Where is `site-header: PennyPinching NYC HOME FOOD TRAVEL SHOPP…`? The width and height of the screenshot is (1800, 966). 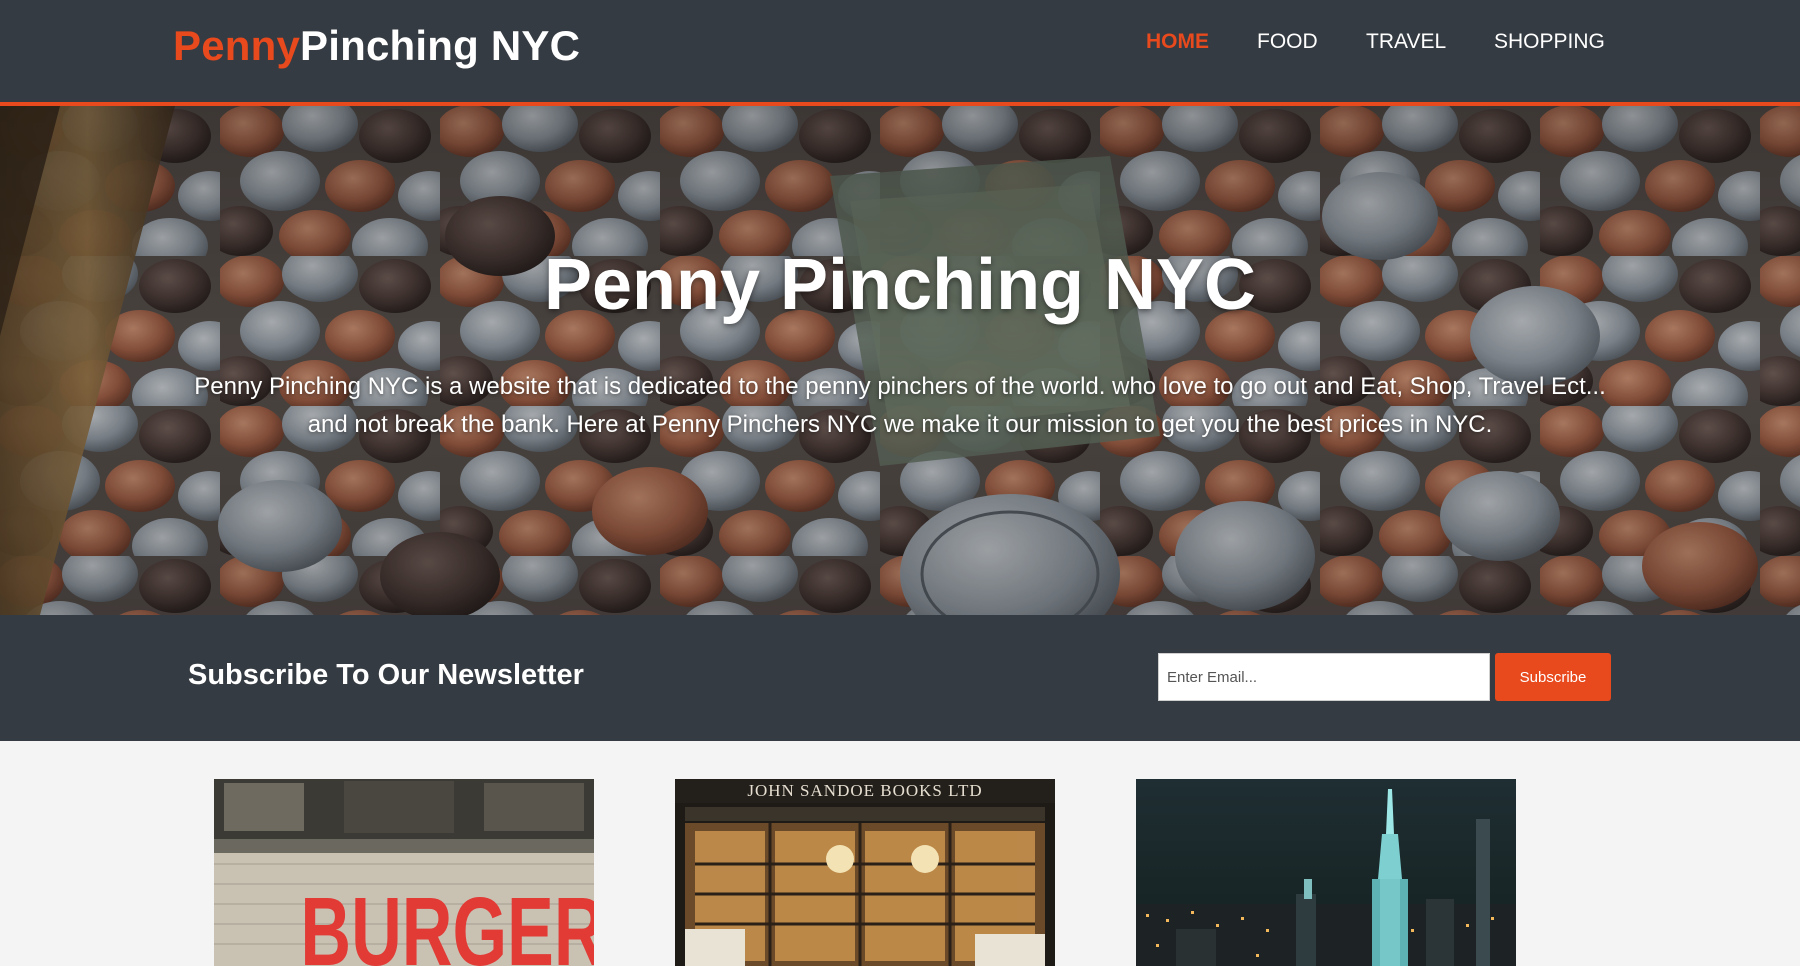 site-header: PennyPinching NYC HOME FOOD TRAVEL SHOPP… is located at coordinates (900, 53).